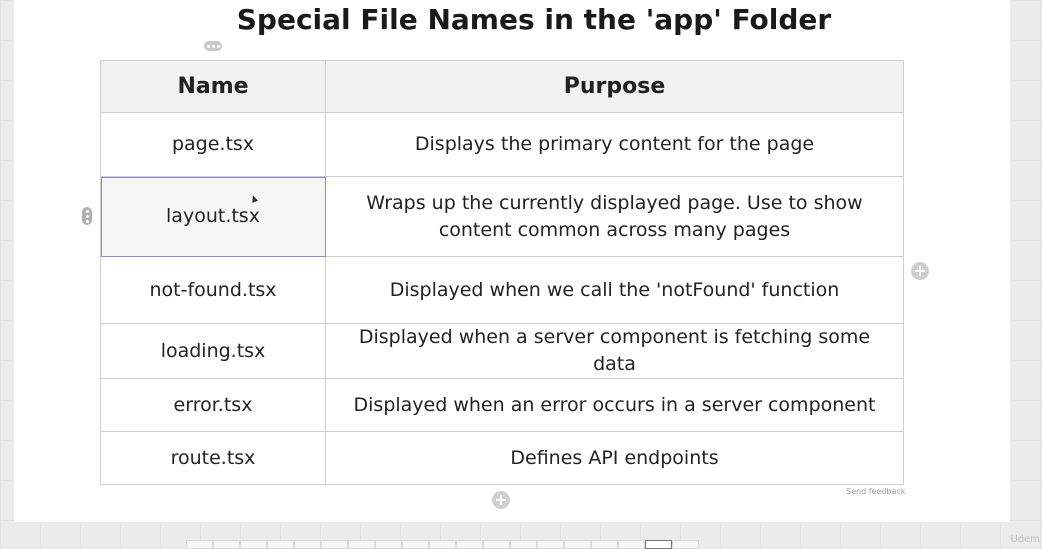 The image size is (1042, 549). I want to click on cell-name: route.tsx, so click(213, 458).